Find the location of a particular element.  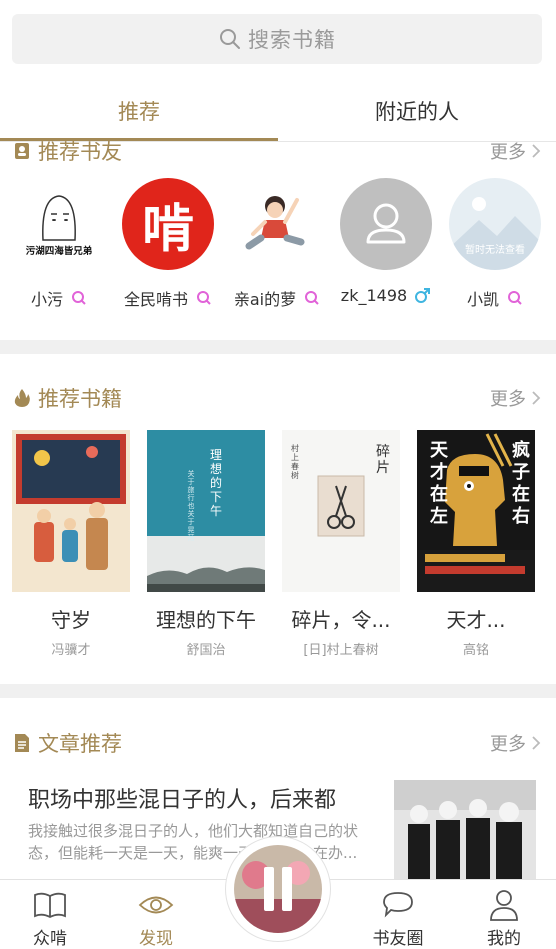

articles-section-header: 文章推荐 更多 is located at coordinates (278, 743).